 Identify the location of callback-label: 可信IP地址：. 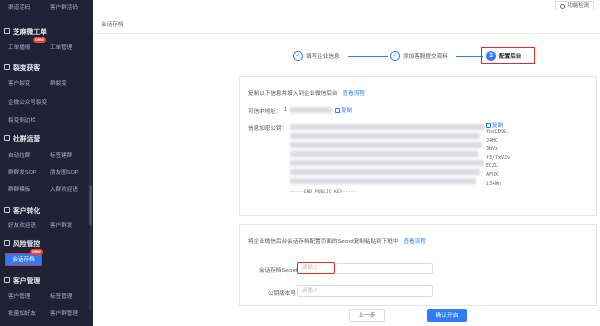
(265, 112).